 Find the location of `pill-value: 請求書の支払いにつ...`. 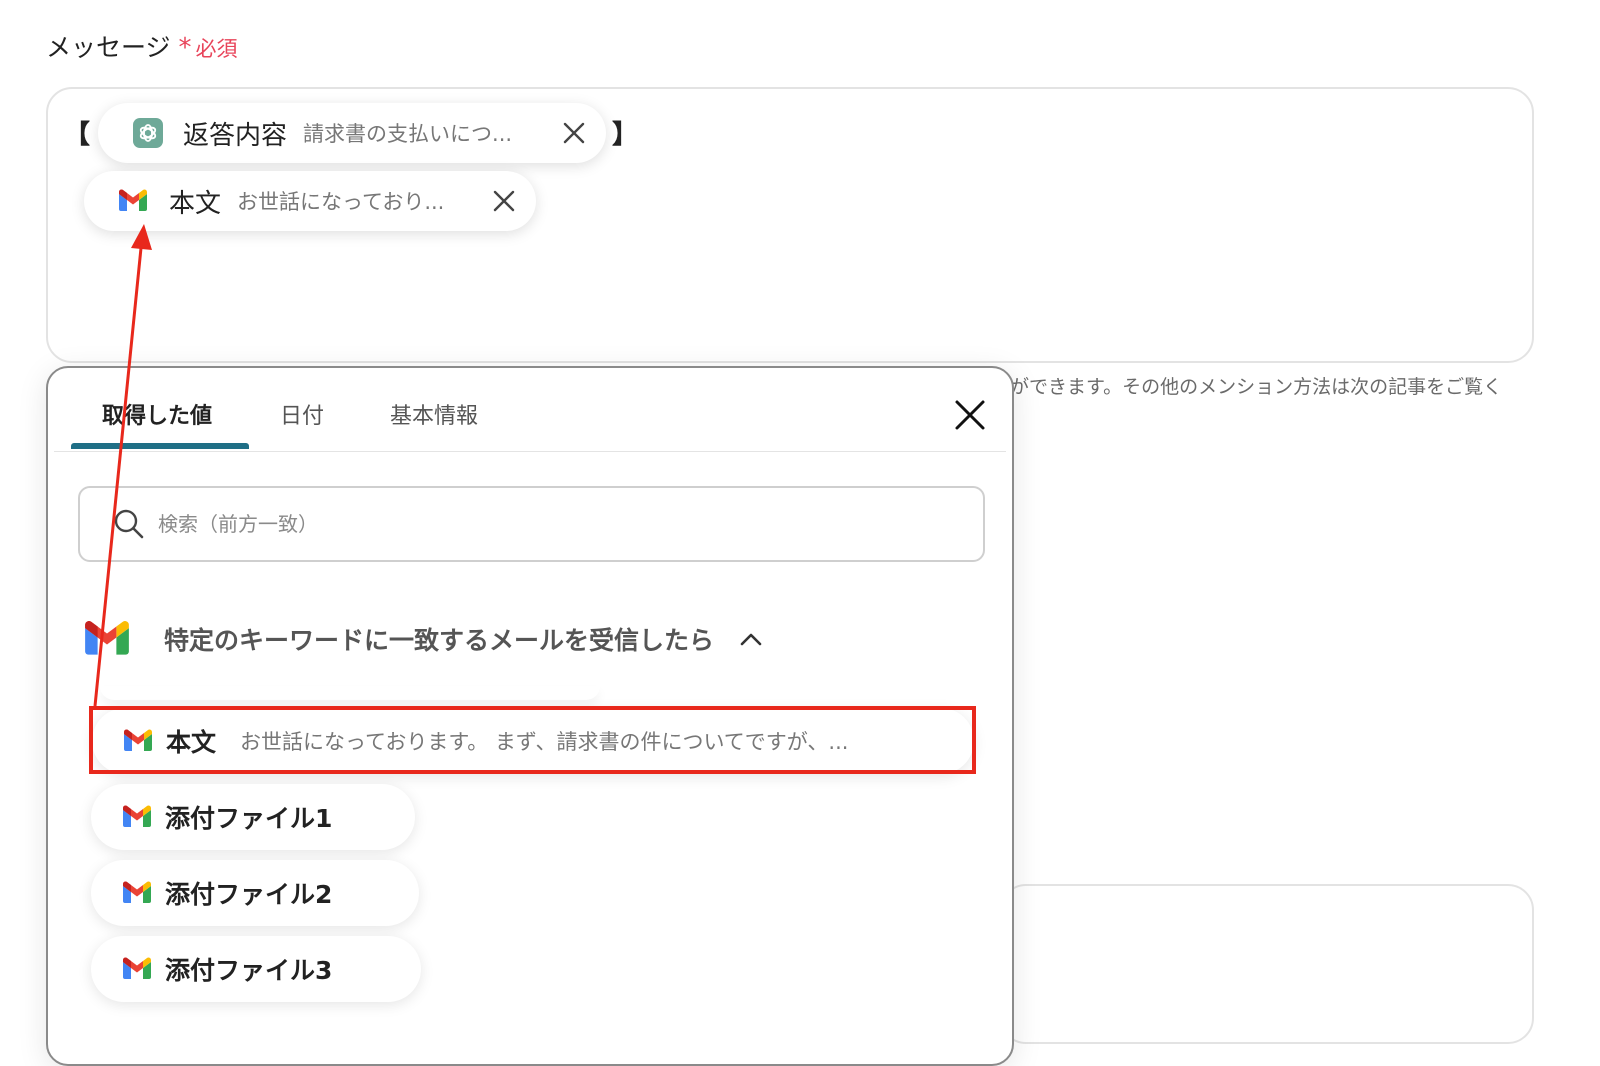

pill-value: 請求書の支払いにつ... is located at coordinates (408, 134).